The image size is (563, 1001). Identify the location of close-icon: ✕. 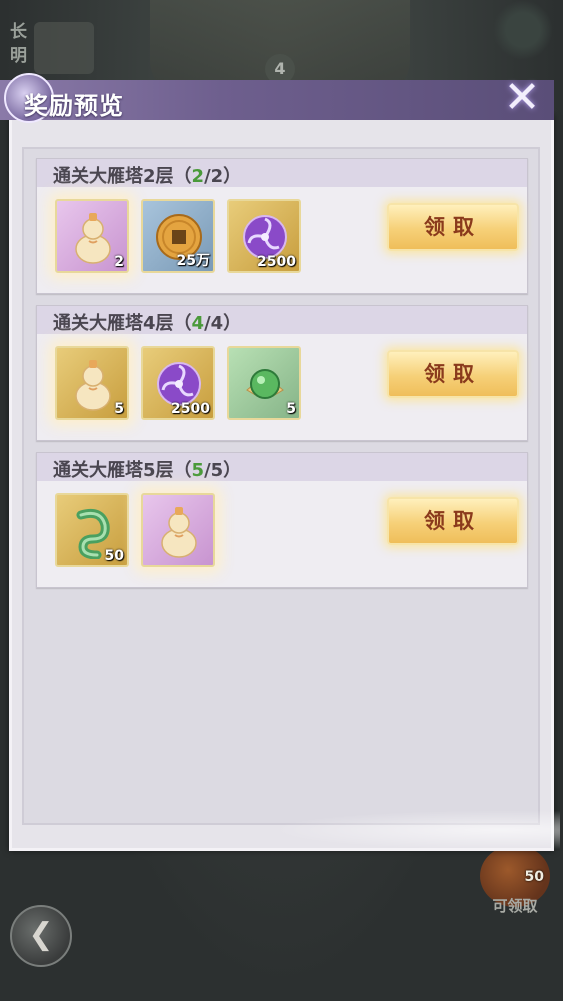
(522, 97).